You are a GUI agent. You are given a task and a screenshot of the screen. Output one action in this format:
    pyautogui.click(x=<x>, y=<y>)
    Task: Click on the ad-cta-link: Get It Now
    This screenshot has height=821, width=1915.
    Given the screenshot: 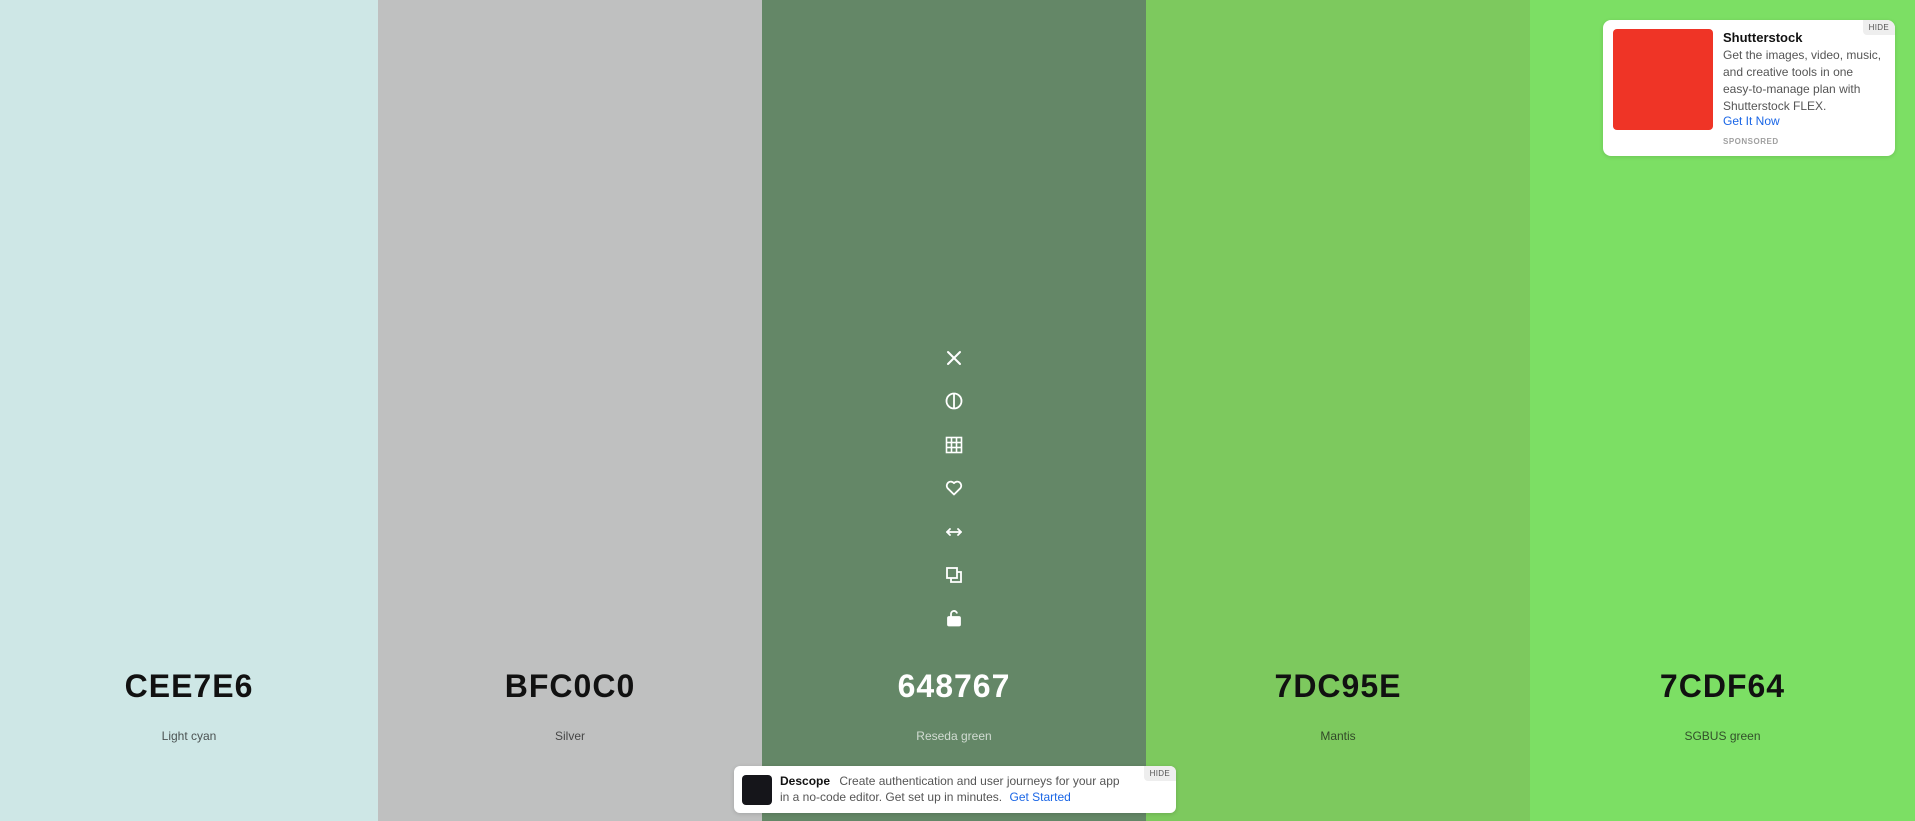 What is the action you would take?
    pyautogui.click(x=1751, y=121)
    